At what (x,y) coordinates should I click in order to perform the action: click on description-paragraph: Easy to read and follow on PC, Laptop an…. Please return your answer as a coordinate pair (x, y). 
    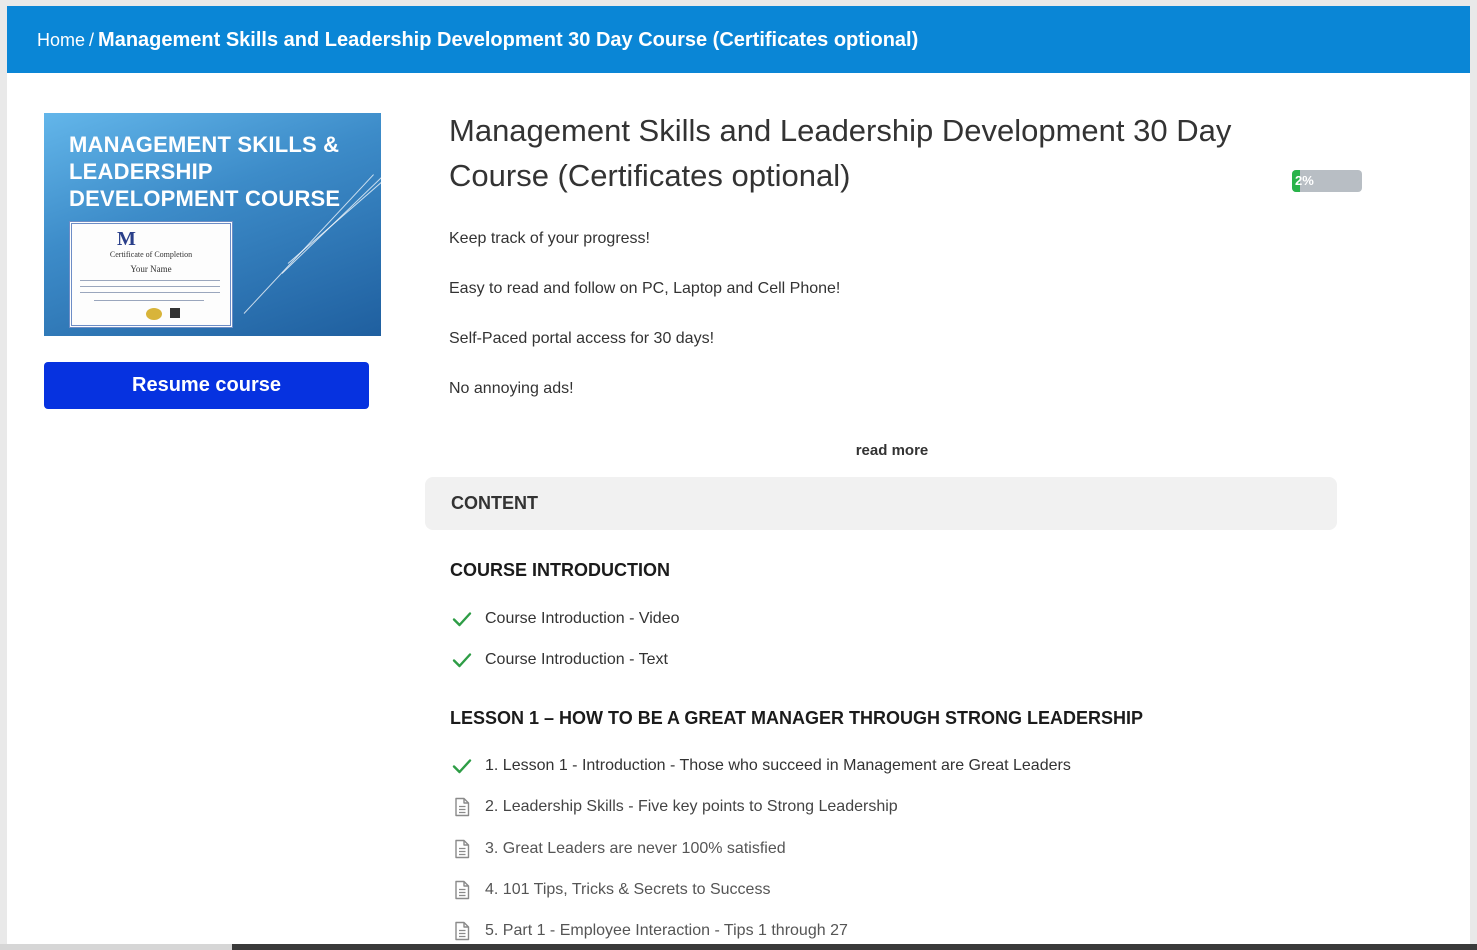
    Looking at the image, I should click on (645, 288).